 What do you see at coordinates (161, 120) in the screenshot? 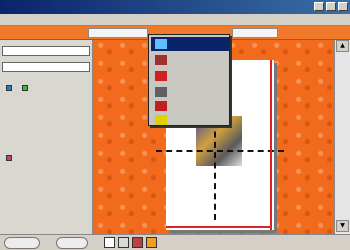
I see `layout-icon` at bounding box center [161, 120].